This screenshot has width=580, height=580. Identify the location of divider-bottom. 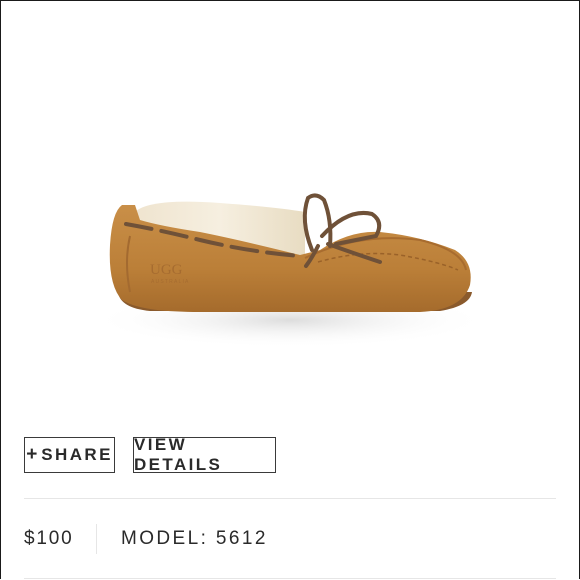
(290, 578).